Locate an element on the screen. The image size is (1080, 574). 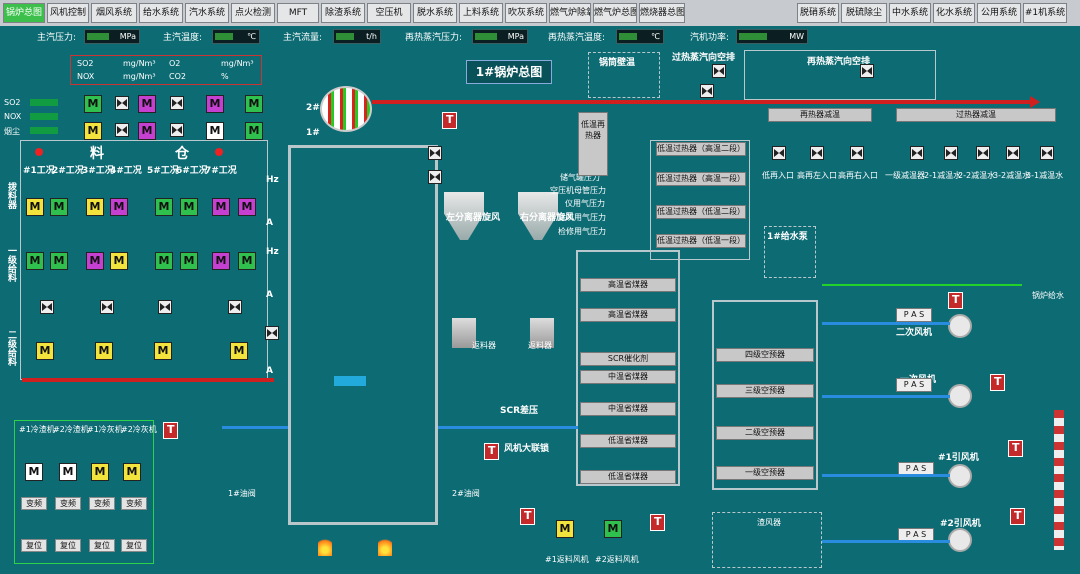
nav-slag: 除渣系统 is located at coordinates (343, 13).